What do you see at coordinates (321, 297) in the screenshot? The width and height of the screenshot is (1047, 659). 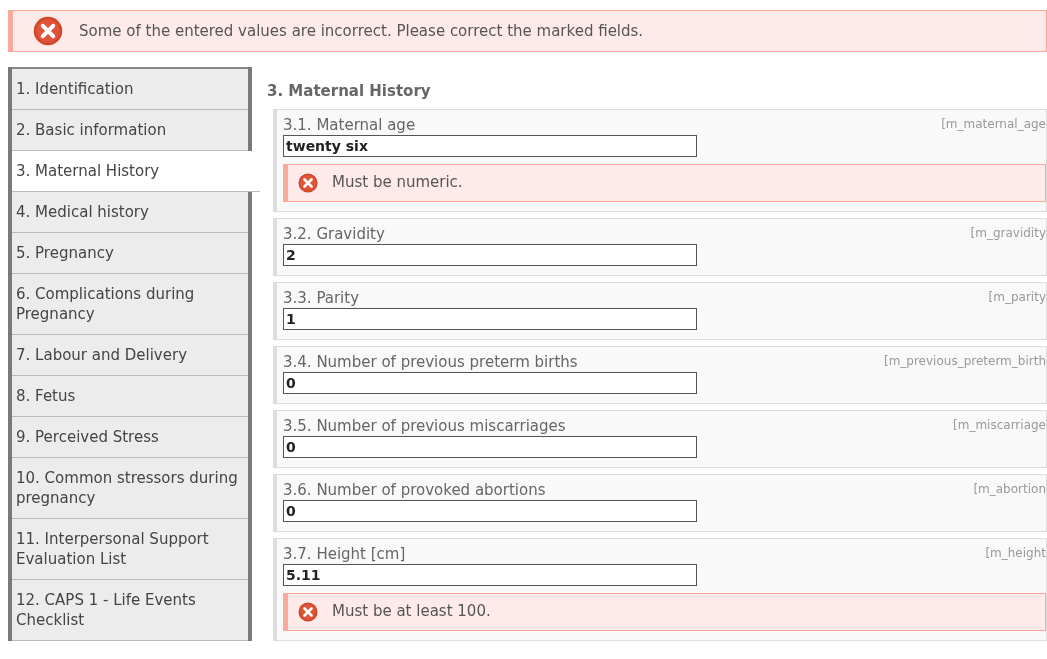 I see `field-label: 3.3. Parity` at bounding box center [321, 297].